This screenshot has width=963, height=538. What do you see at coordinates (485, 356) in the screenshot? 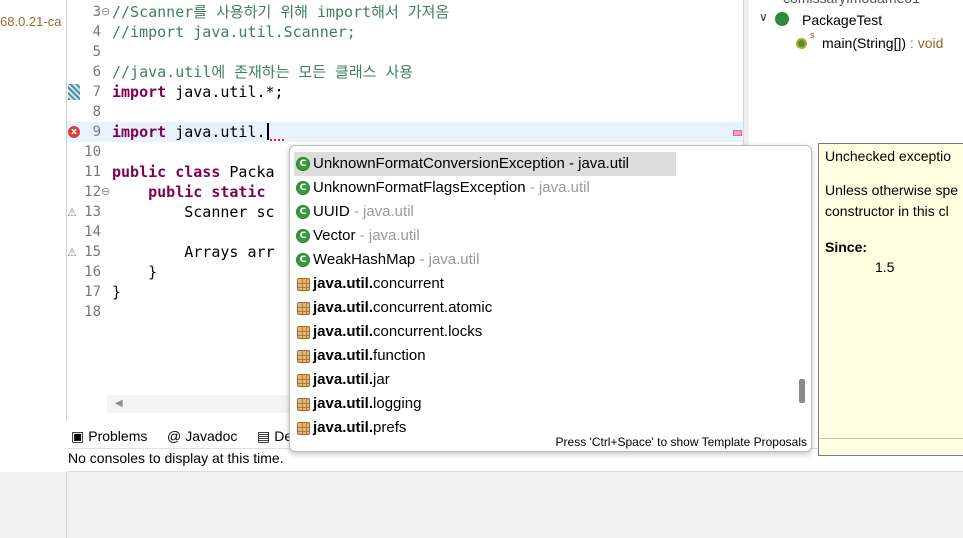
I see `content-assist-item: java.util.function` at bounding box center [485, 356].